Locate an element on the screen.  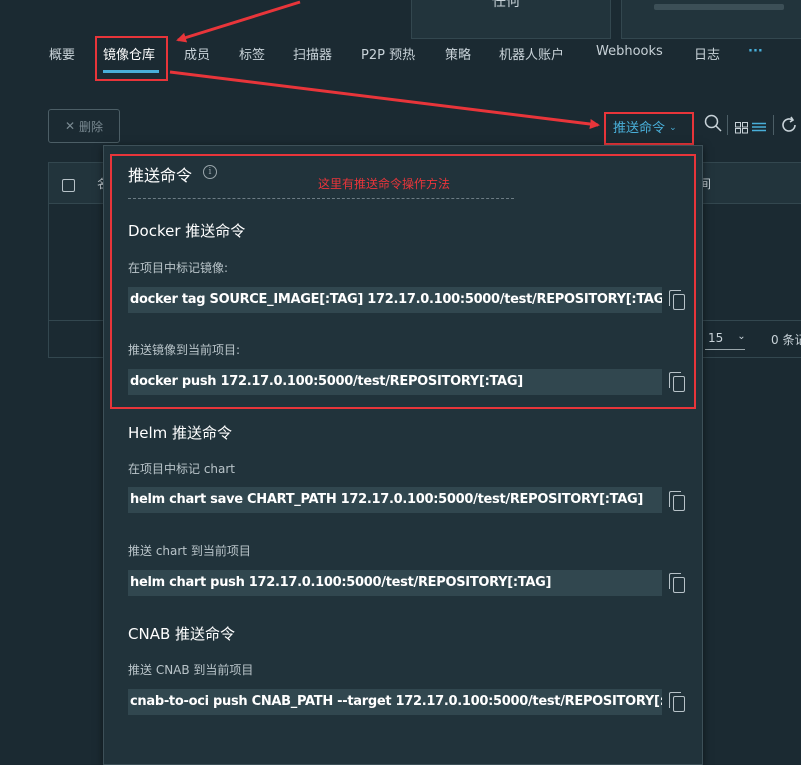
annotation-arrows is located at coordinates (384, 64).